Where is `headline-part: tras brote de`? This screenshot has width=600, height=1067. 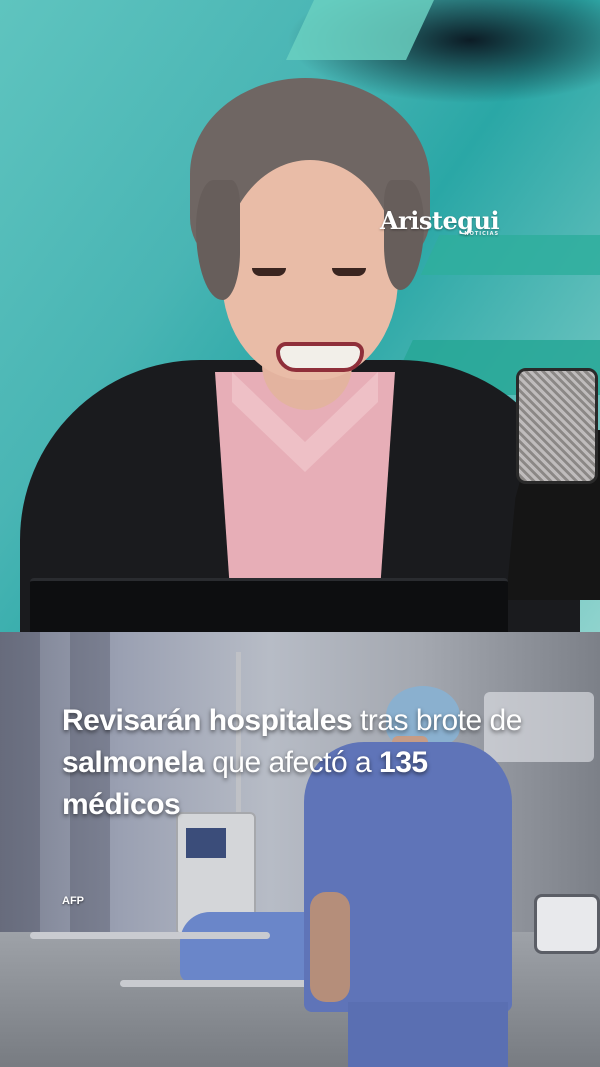 headline-part: tras brote de is located at coordinates (437, 720).